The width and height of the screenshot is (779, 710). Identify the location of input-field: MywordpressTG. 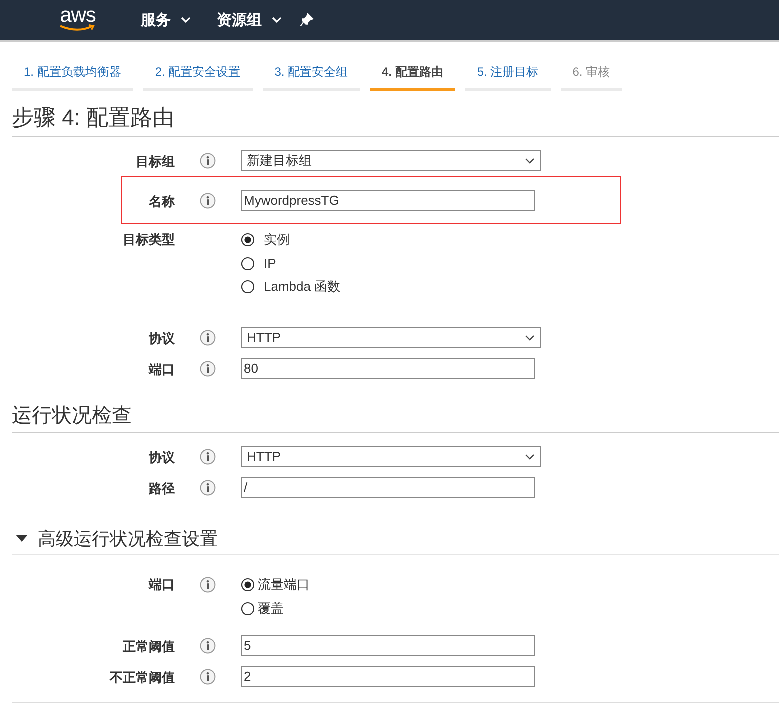
(388, 200).